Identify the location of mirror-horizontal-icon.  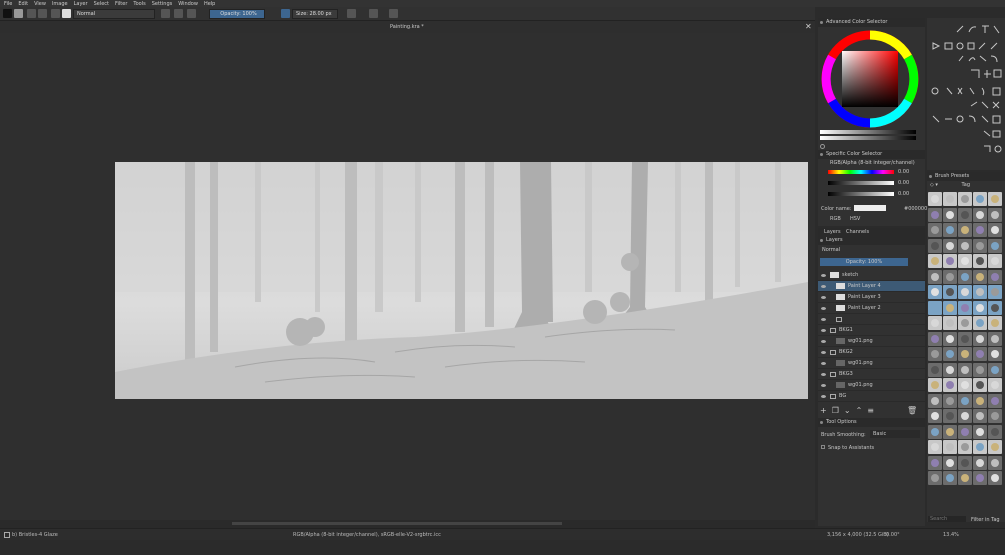
(351, 13).